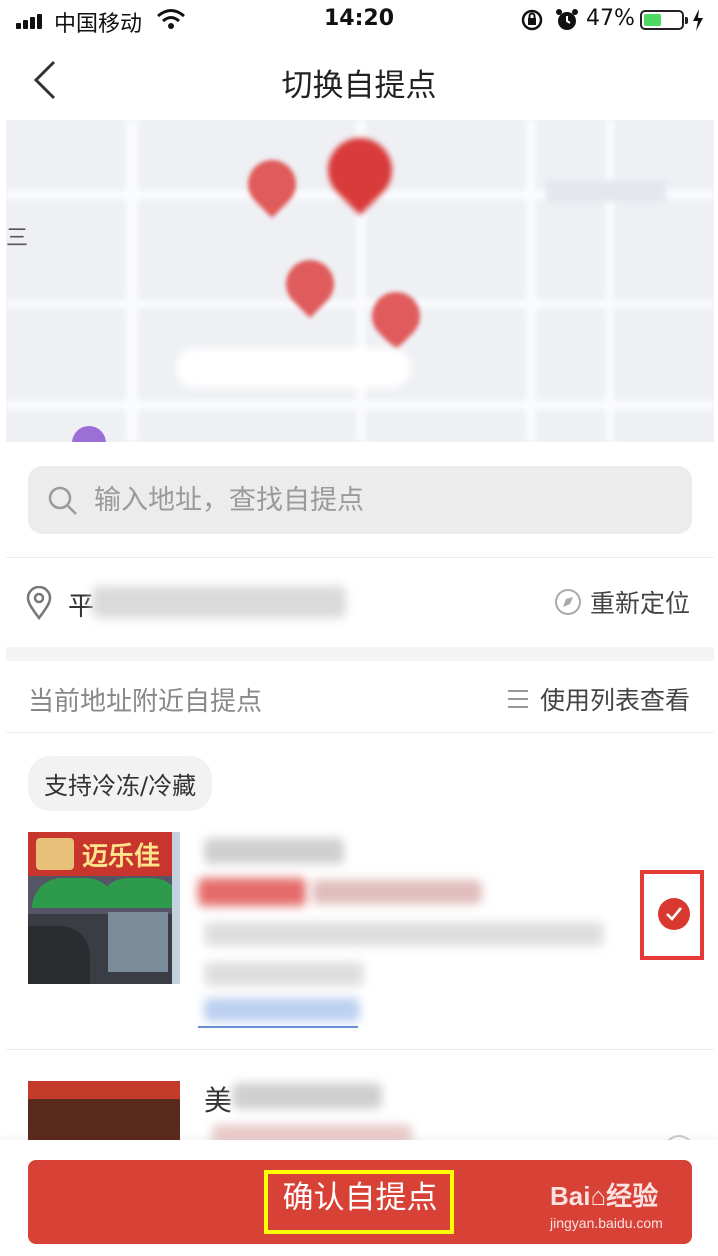 This screenshot has width=718, height=1256. Describe the element at coordinates (360, 654) in the screenshot. I see `section-divider` at that location.